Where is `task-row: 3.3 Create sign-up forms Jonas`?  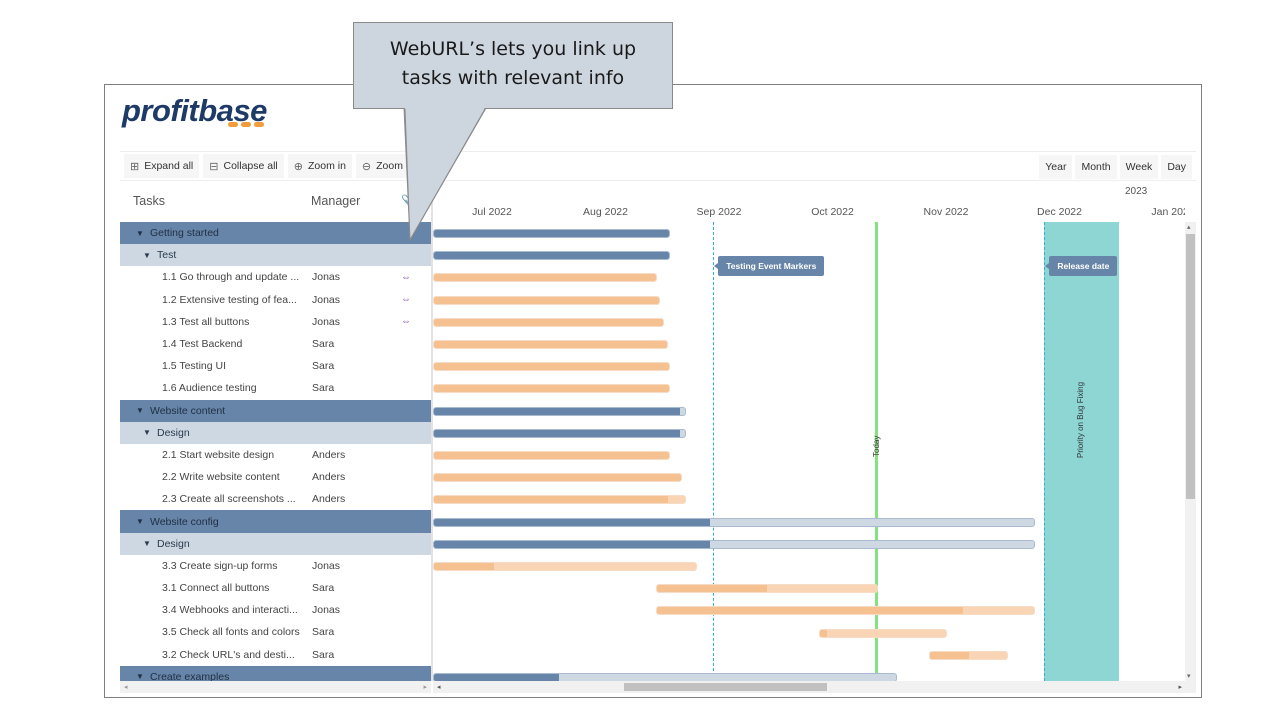 task-row: 3.3 Create sign-up forms Jonas is located at coordinates (275, 565).